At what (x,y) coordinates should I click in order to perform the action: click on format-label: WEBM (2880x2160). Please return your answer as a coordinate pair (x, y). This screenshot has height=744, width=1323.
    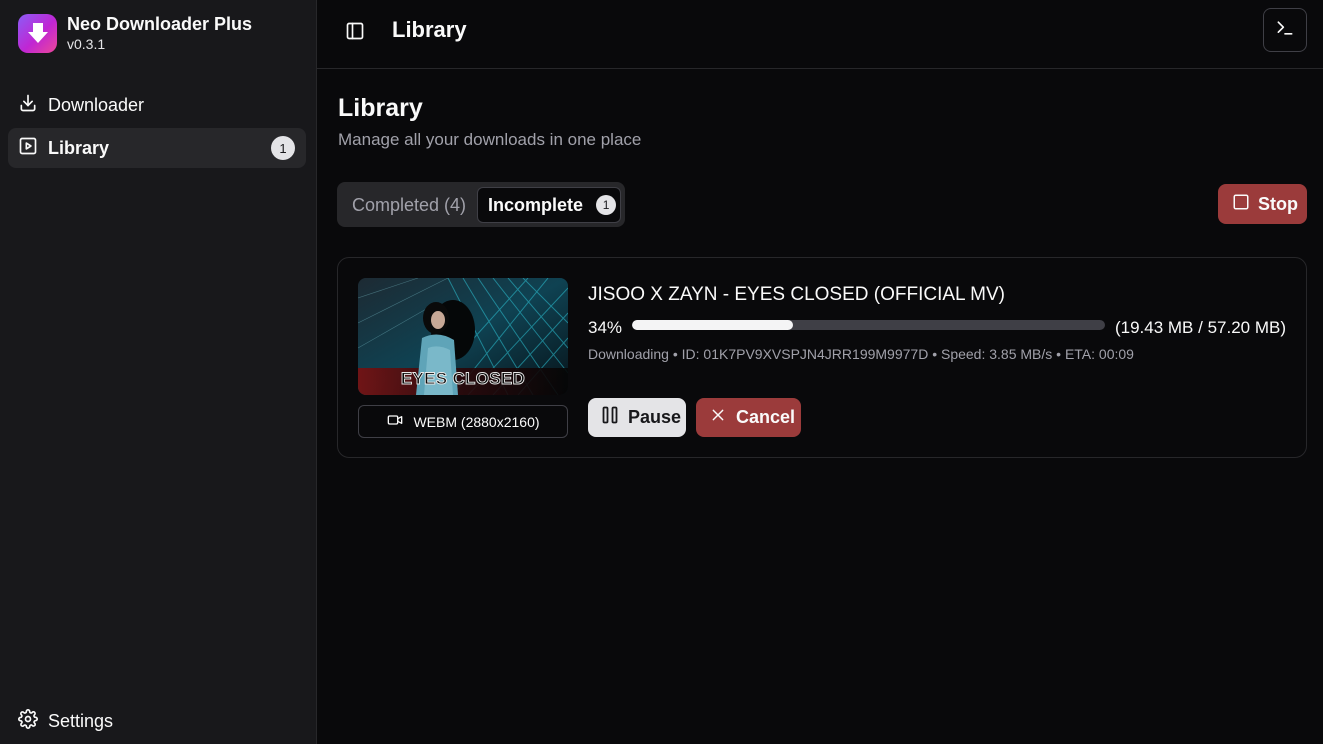
    Looking at the image, I should click on (476, 421).